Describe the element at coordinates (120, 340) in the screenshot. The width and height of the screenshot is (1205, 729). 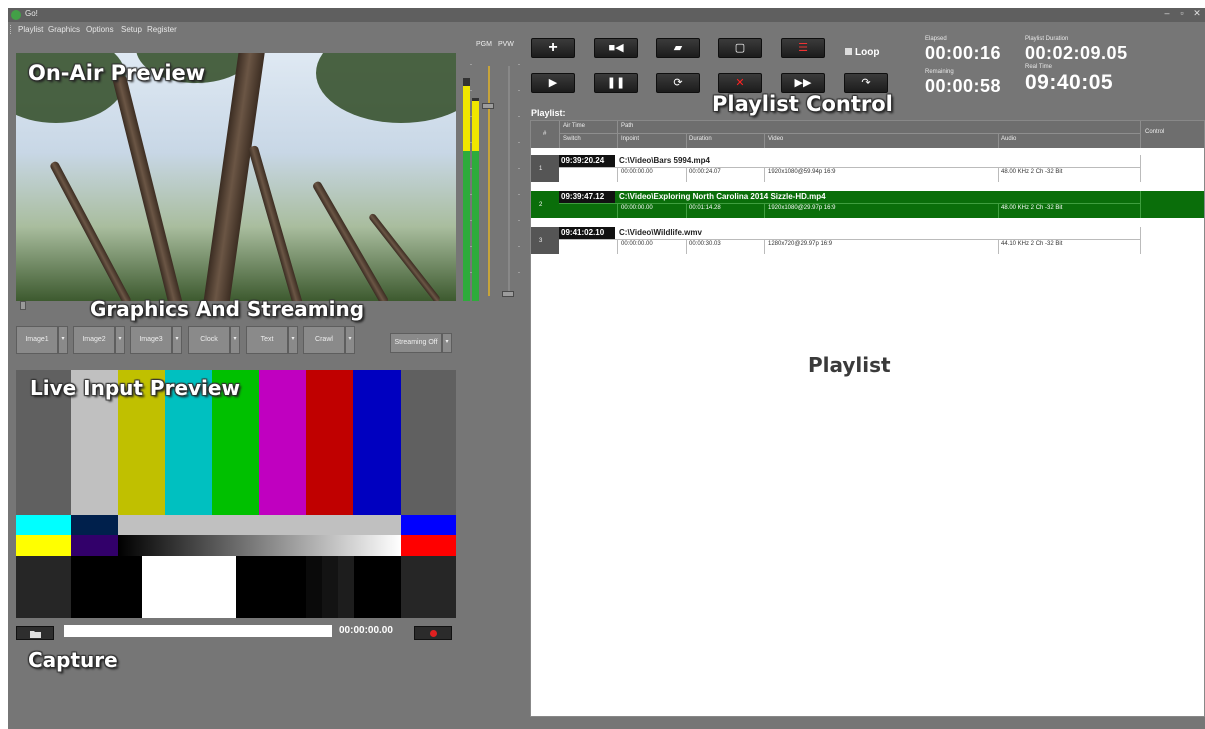
I see `image2-dropdown: ▾` at that location.